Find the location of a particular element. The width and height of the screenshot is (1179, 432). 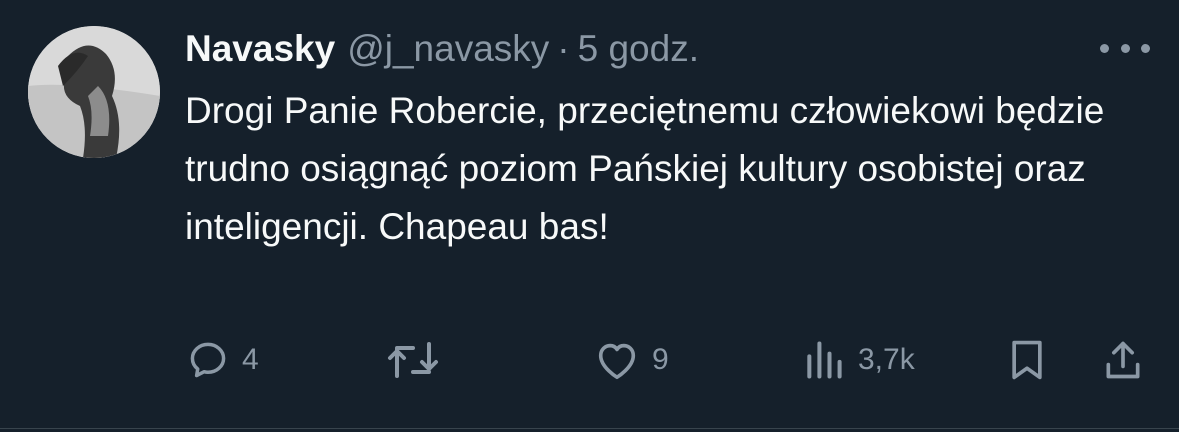

avatar-image is located at coordinates (94, 92).